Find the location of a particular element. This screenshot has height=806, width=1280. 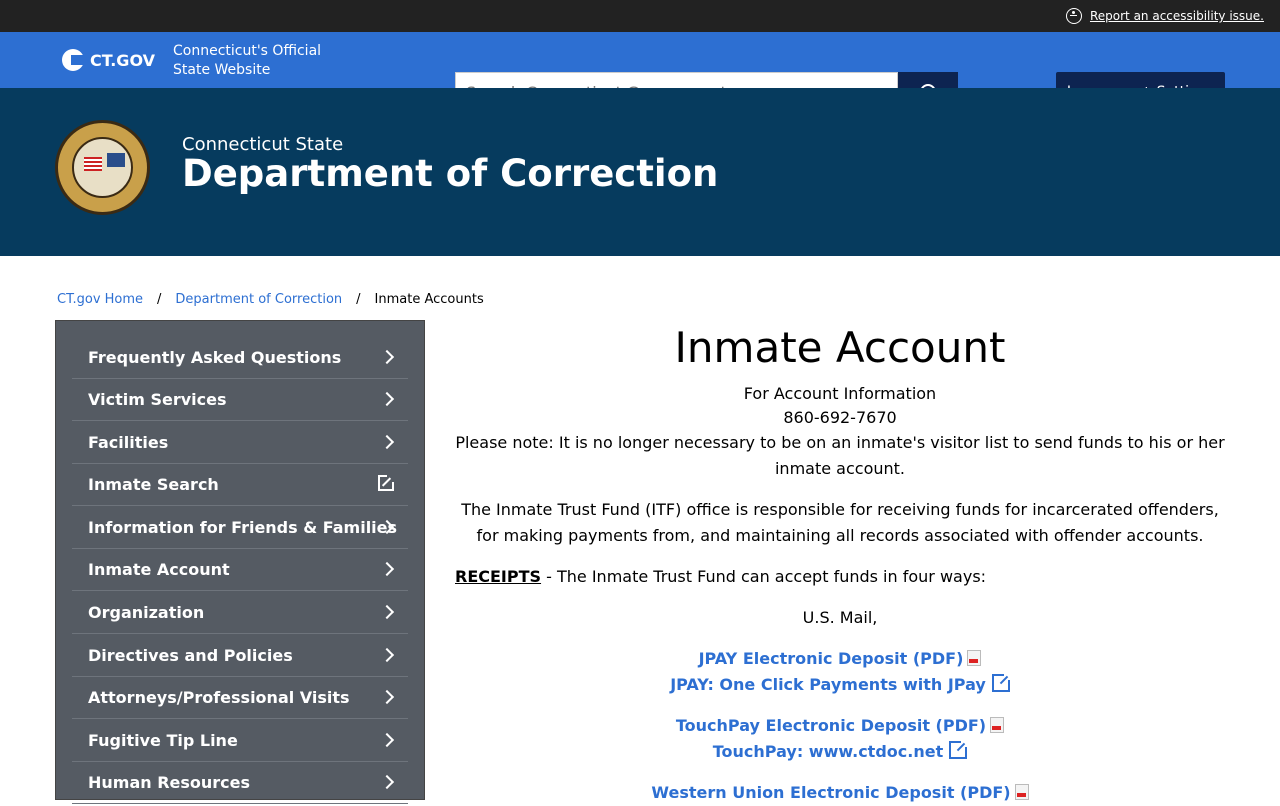

sidebar-item-label: Organization is located at coordinates (146, 612).